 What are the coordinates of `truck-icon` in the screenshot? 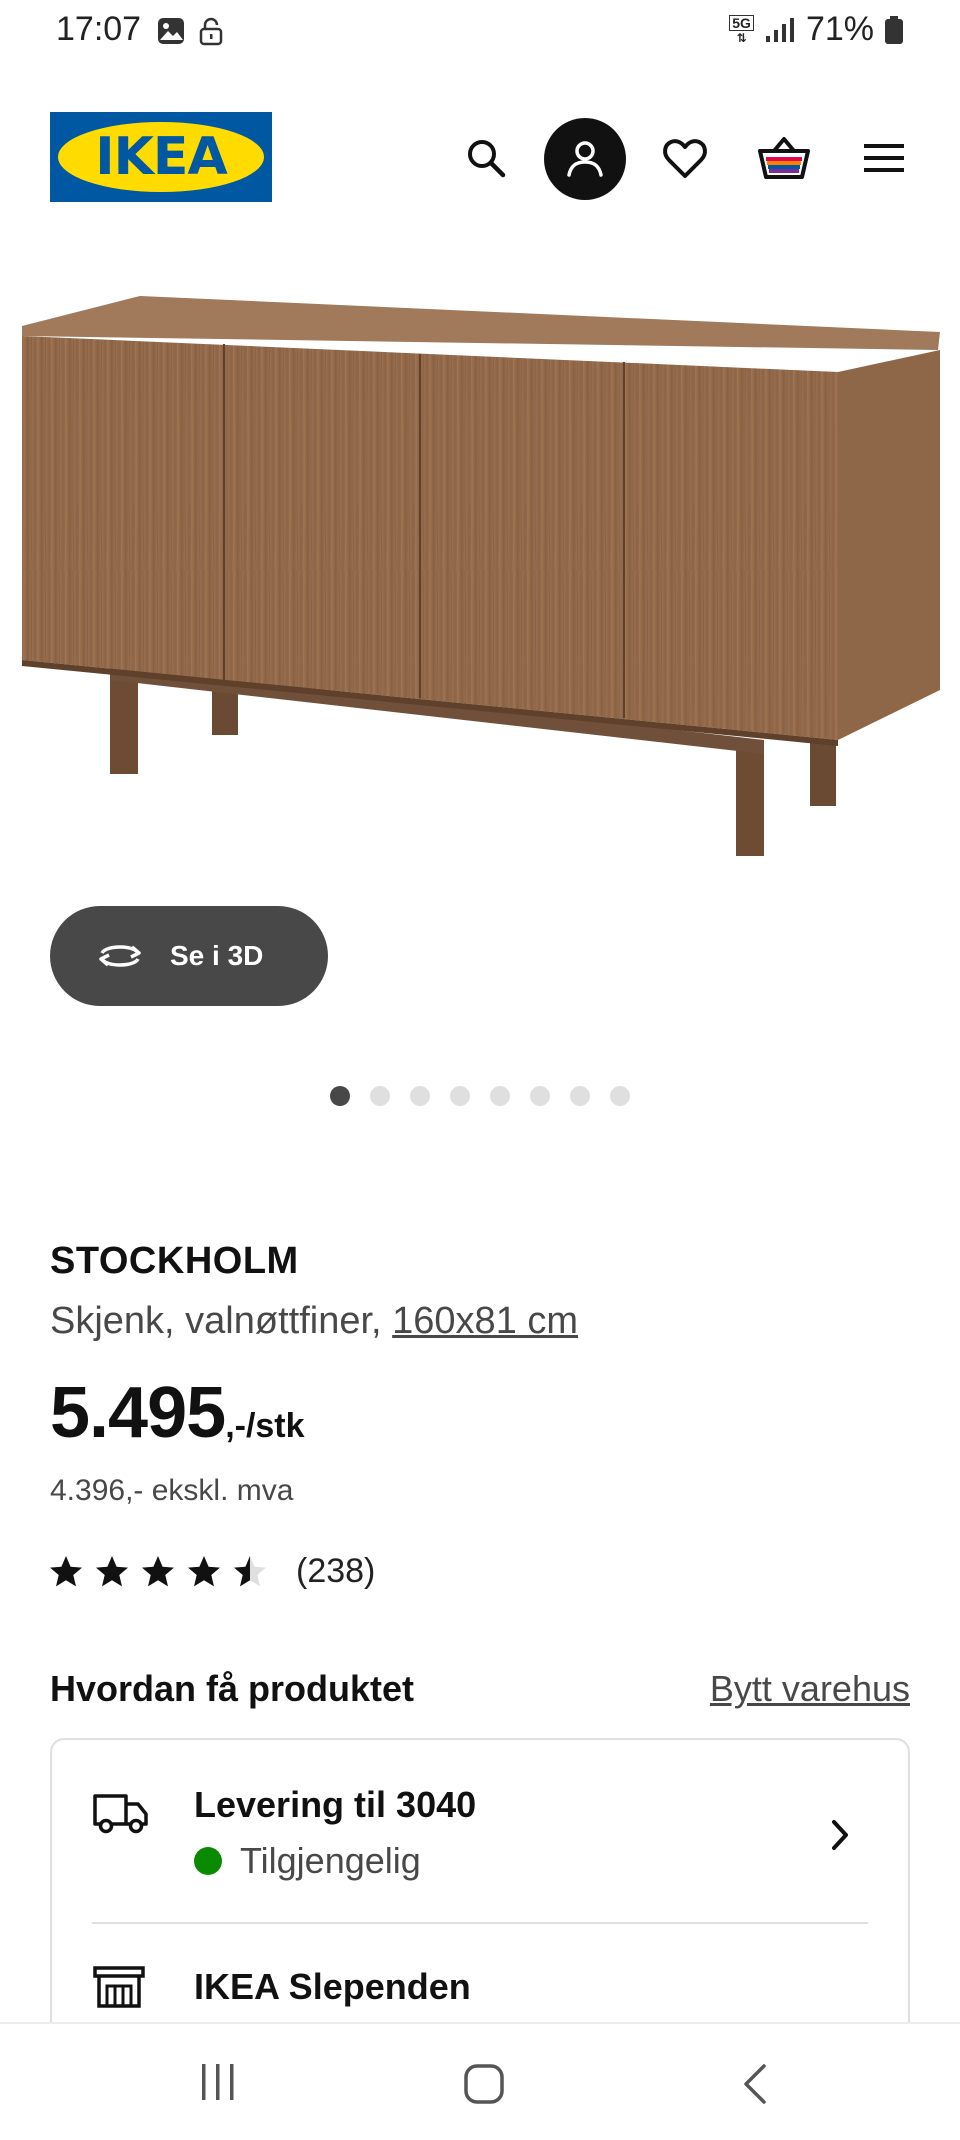 It's located at (120, 1814).